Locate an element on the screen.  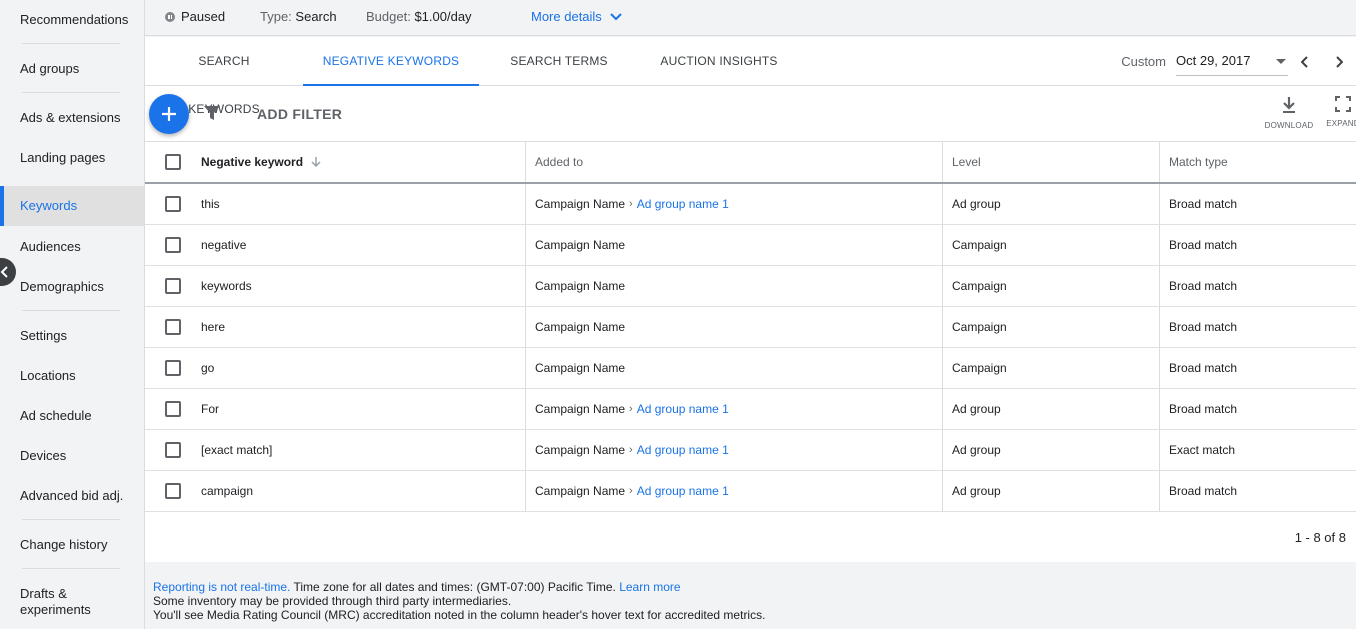
chevron-down-icon is located at coordinates (616, 16).